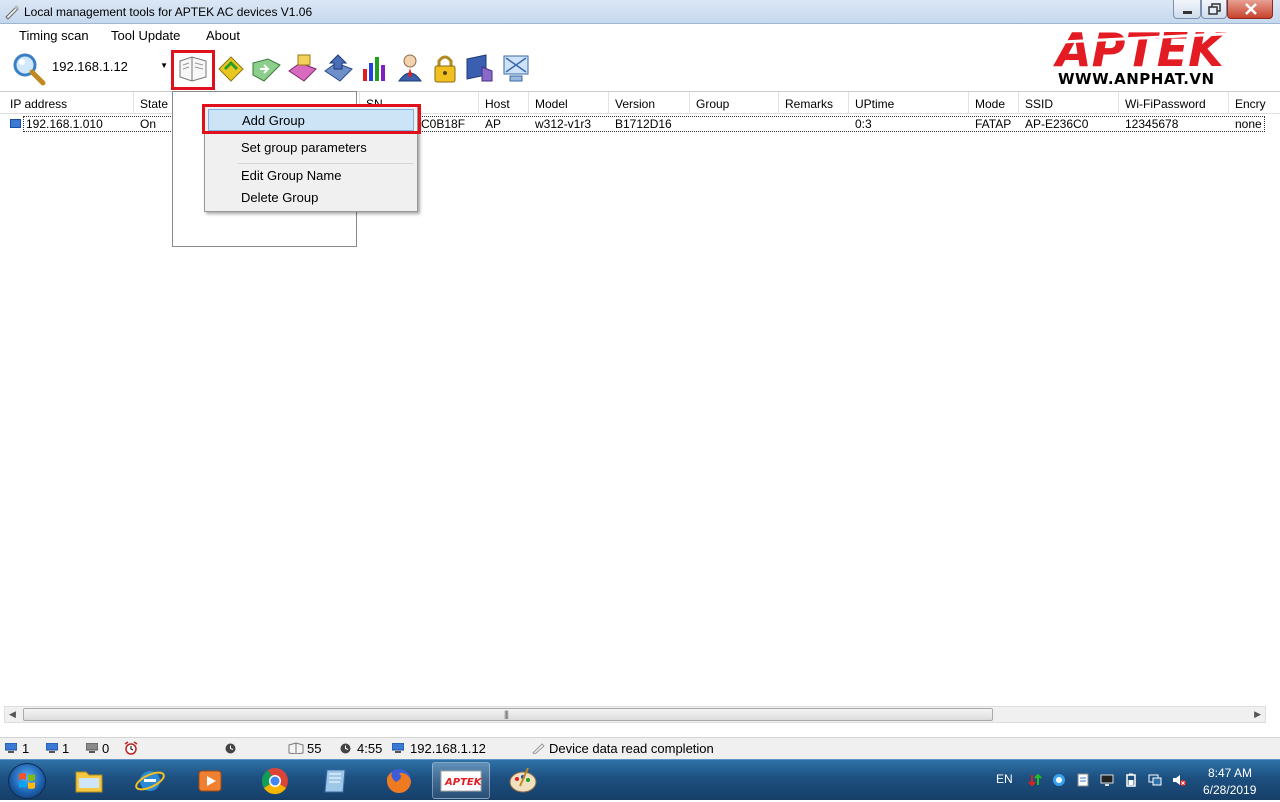 The height and width of the screenshot is (802, 1280). Describe the element at coordinates (631, 748) in the screenshot. I see `status-message: Device data read completion` at that location.